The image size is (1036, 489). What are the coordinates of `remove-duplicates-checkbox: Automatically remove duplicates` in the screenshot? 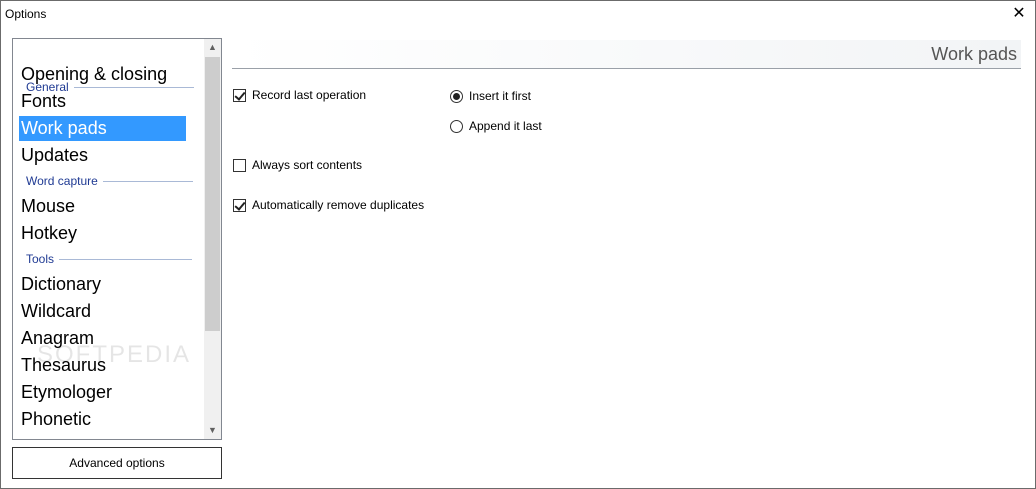 It's located at (328, 205).